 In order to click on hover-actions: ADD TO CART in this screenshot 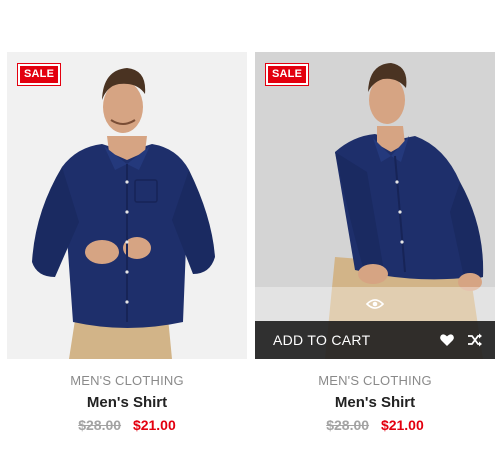, I will do `click(375, 323)`.